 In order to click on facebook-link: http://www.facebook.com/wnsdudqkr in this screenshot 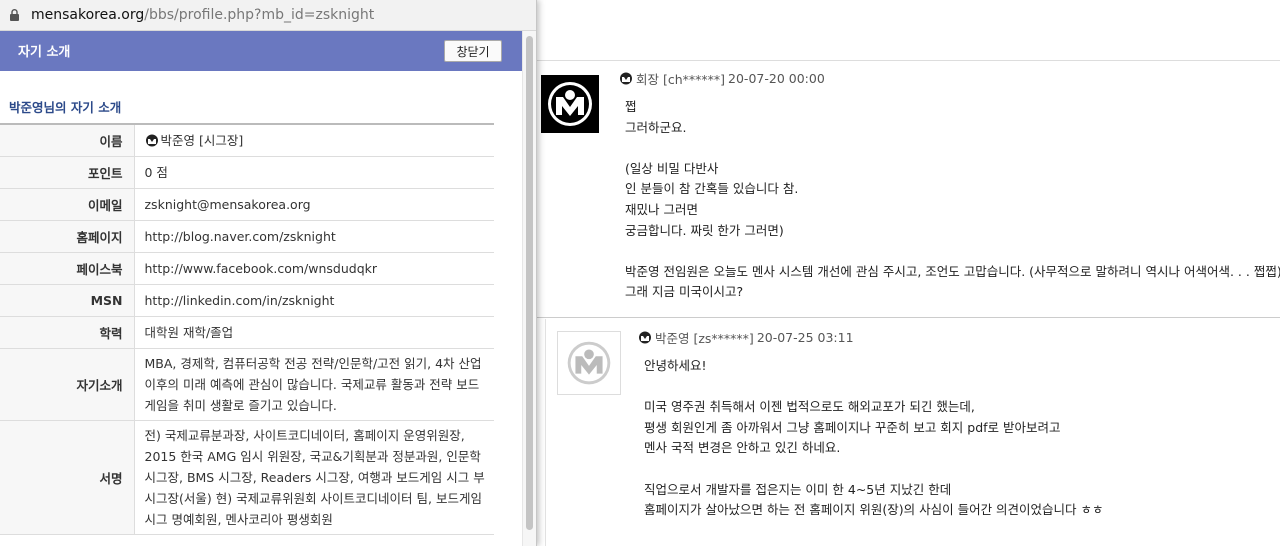, I will do `click(314, 268)`.